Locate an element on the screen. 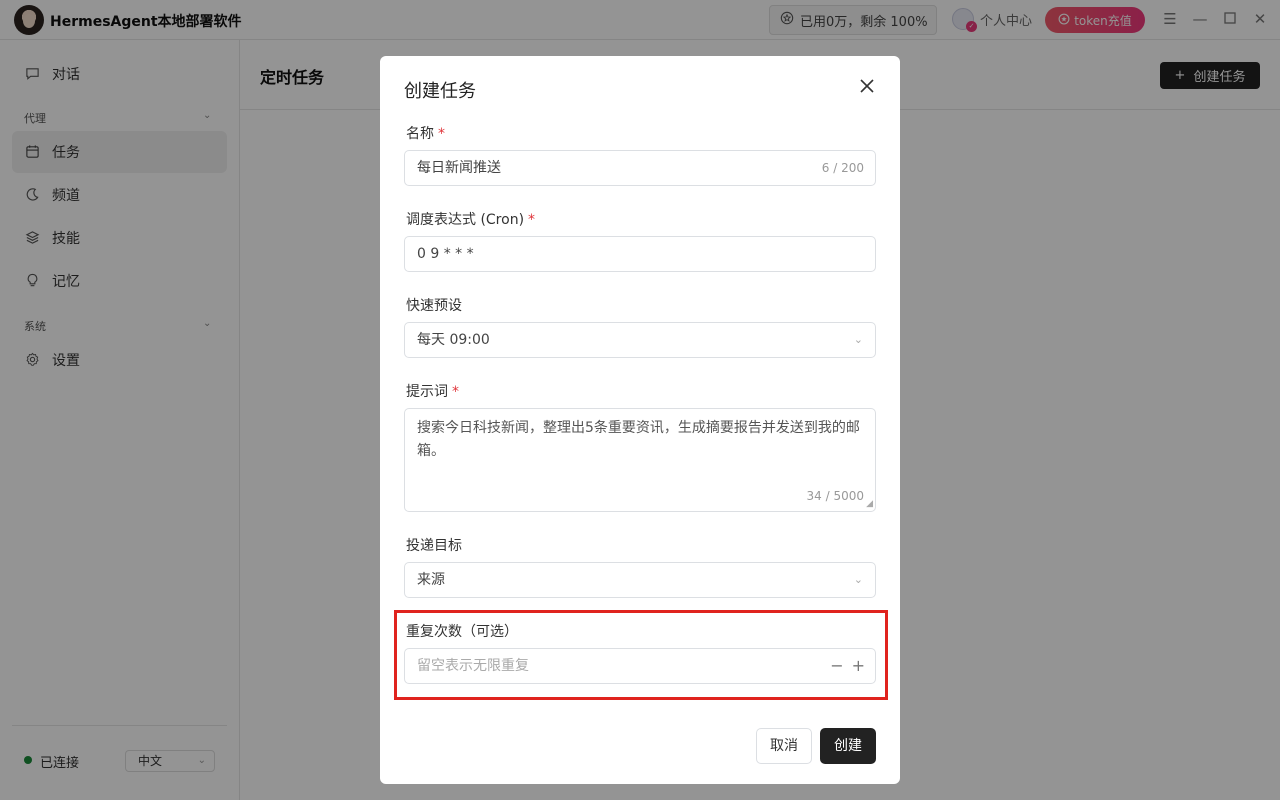 The height and width of the screenshot is (800, 1280). target-value: 来源 is located at coordinates (431, 580).